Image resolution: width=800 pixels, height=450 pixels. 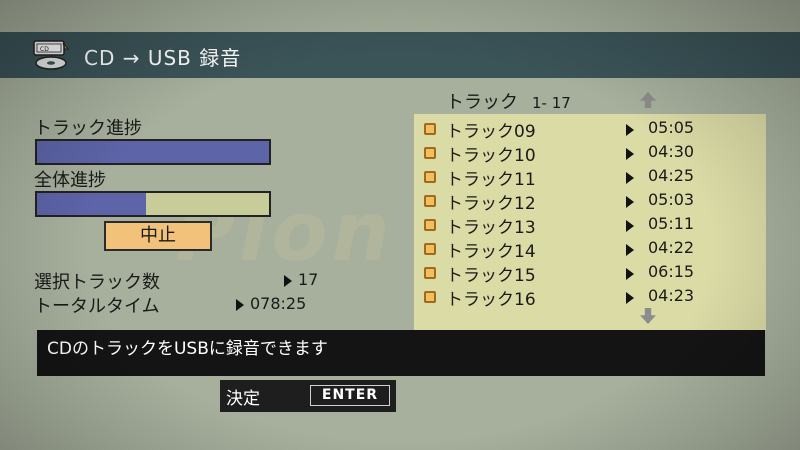 What do you see at coordinates (400, 55) in the screenshot?
I see `title-bar: CD CD → USB 録音` at bounding box center [400, 55].